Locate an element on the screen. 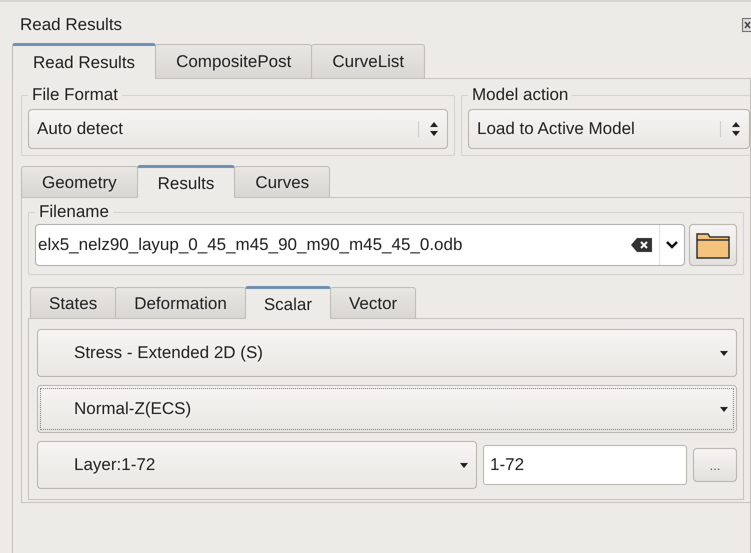  file-format-select: Auto detect is located at coordinates (238, 129).